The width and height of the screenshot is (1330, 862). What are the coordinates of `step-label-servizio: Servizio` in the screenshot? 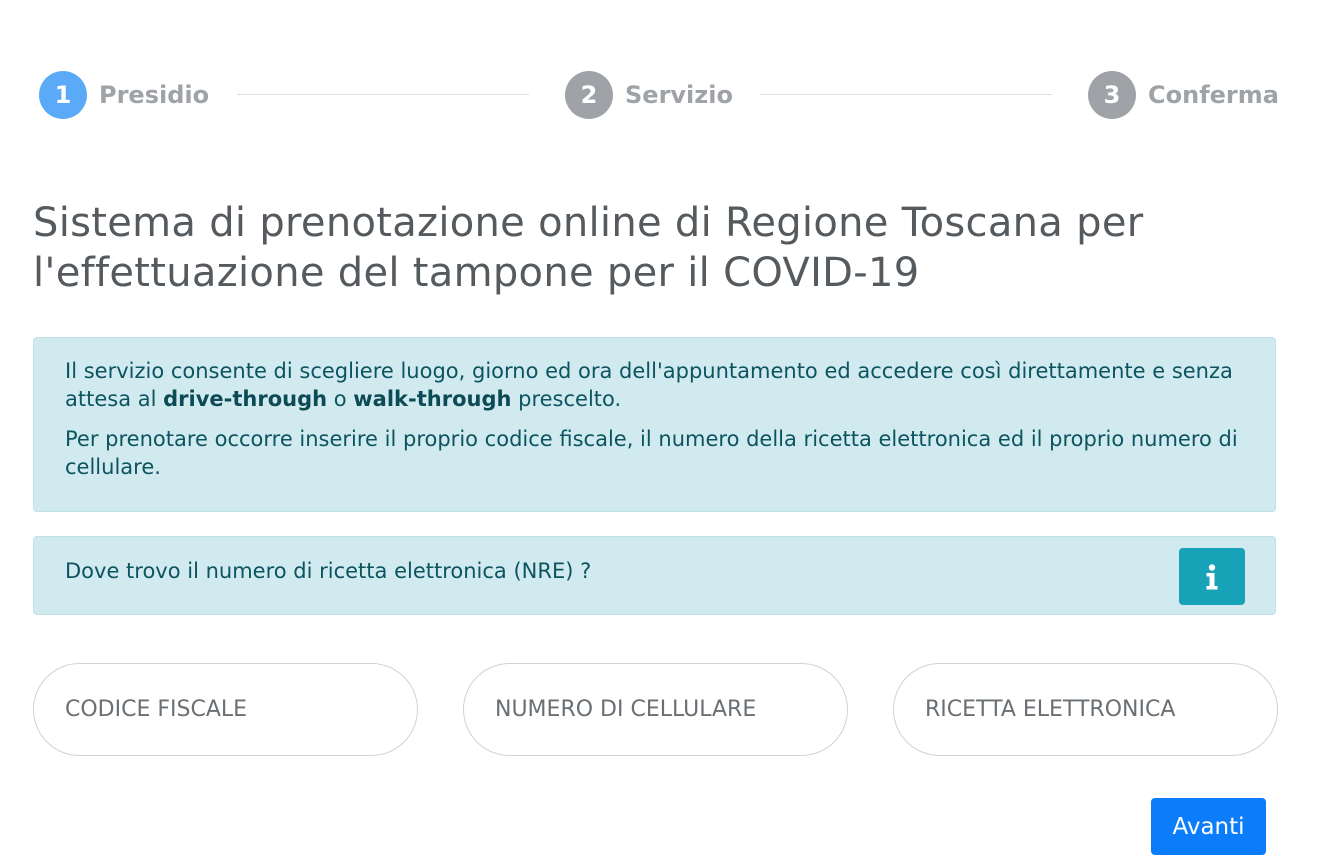 It's located at (679, 95).